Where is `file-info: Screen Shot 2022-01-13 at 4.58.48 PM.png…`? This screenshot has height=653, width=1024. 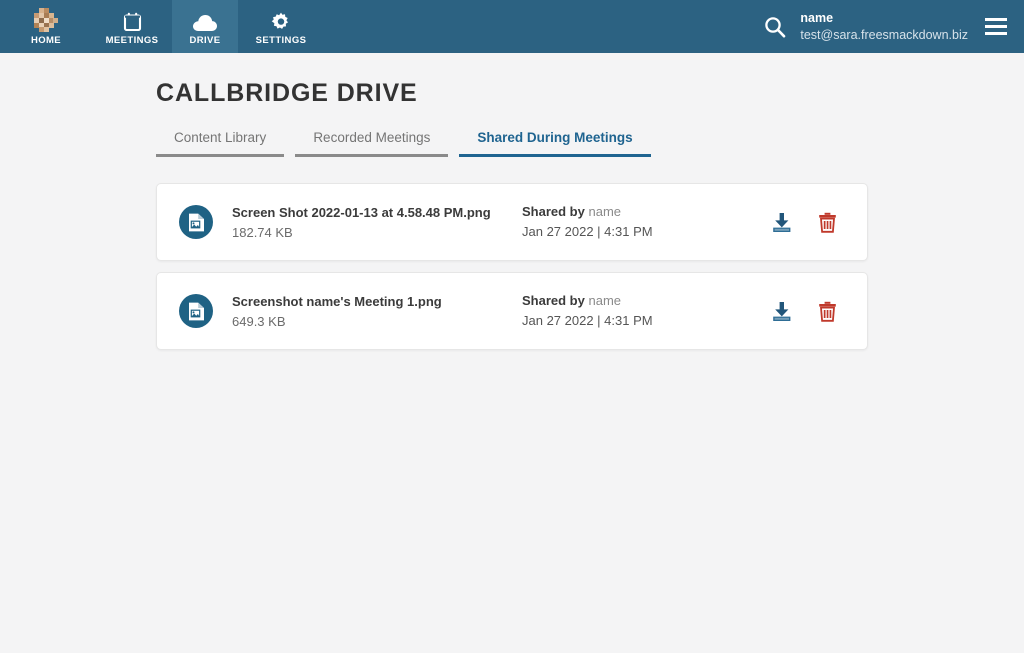
file-info: Screen Shot 2022-01-13 at 4.58.48 PM.png… is located at coordinates (368, 222).